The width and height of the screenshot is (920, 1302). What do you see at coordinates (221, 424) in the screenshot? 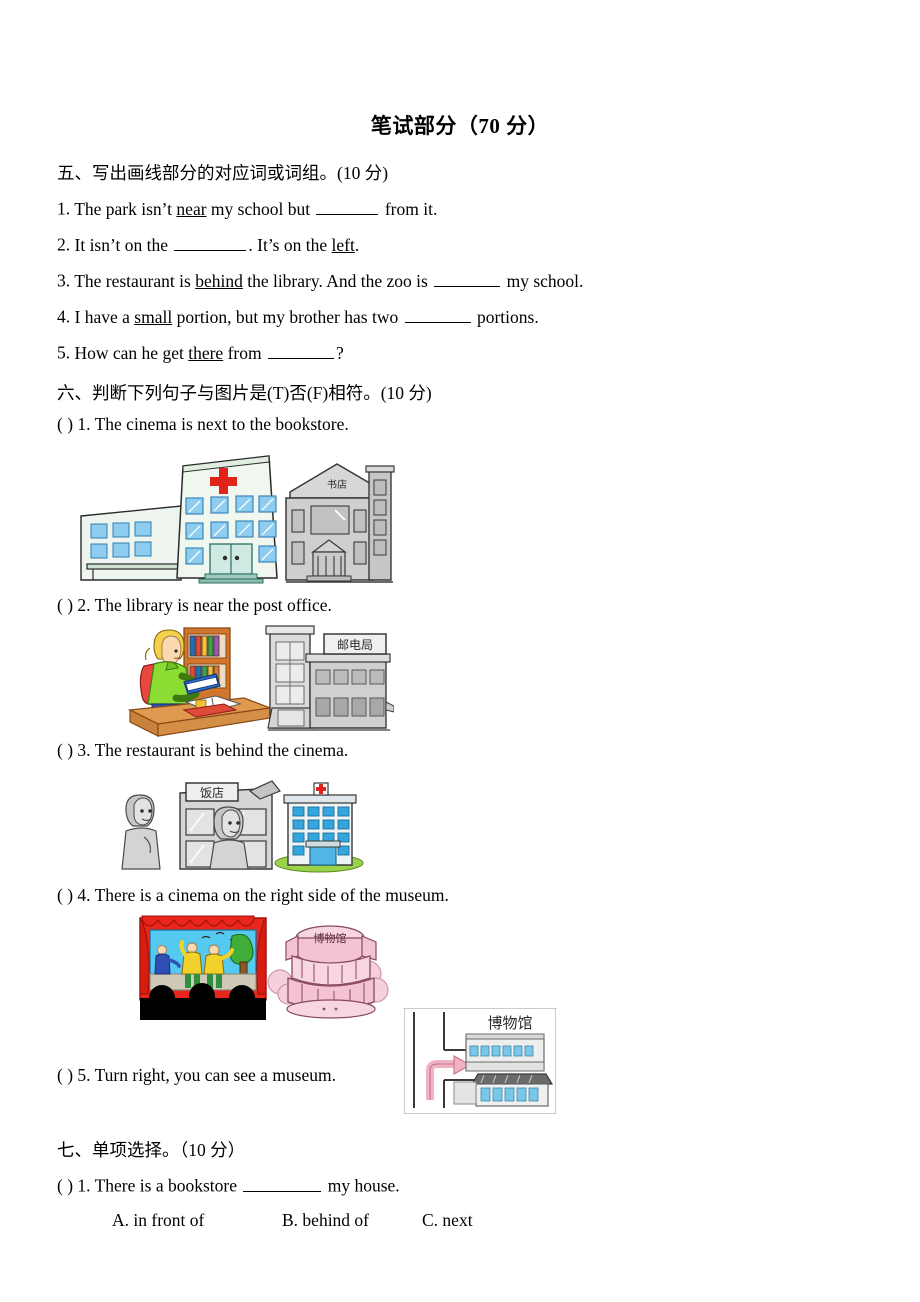
I see `q-text: The cinema is next to the bookstore.` at bounding box center [221, 424].